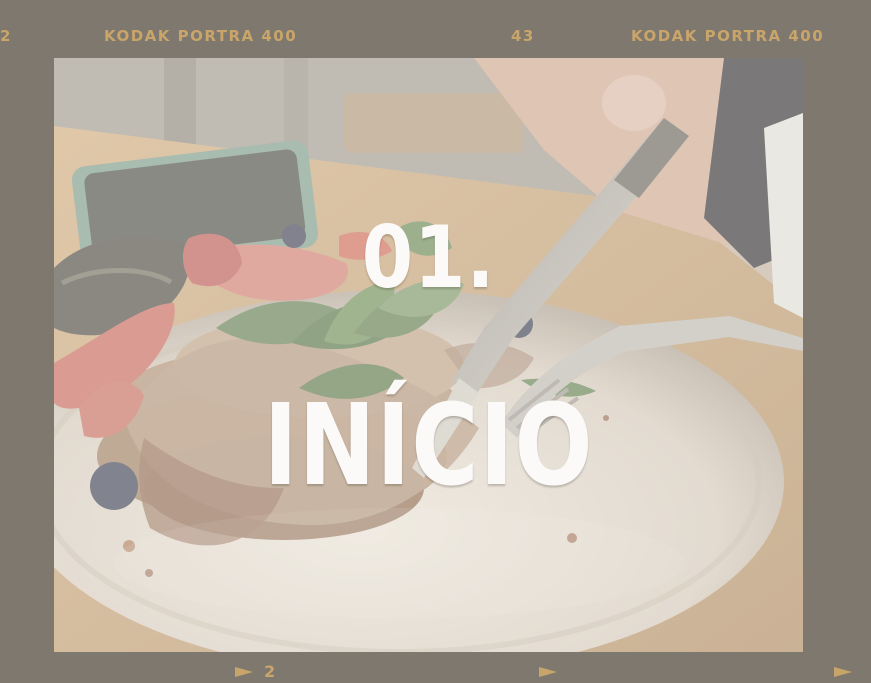 Image resolution: width=871 pixels, height=683 pixels. I want to click on section-title: INÍCIO, so click(428, 446).